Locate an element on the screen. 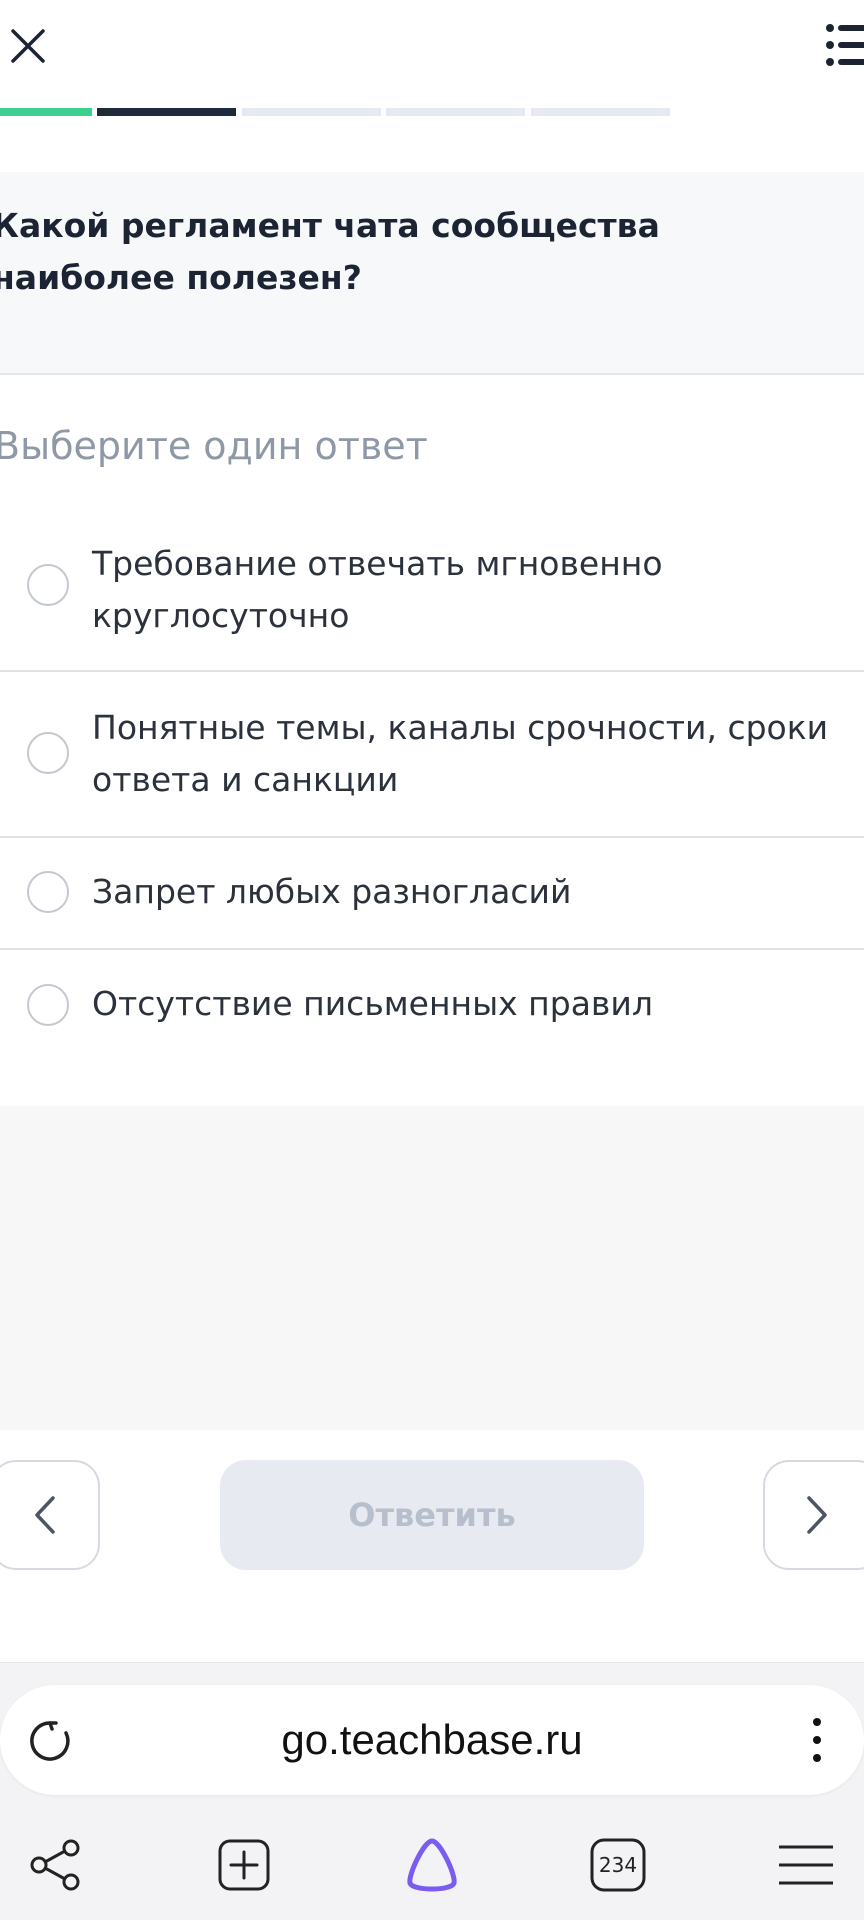 The image size is (864, 1920). browser-toolbar: go.teachbase.ru 234 is located at coordinates (432, 1791).